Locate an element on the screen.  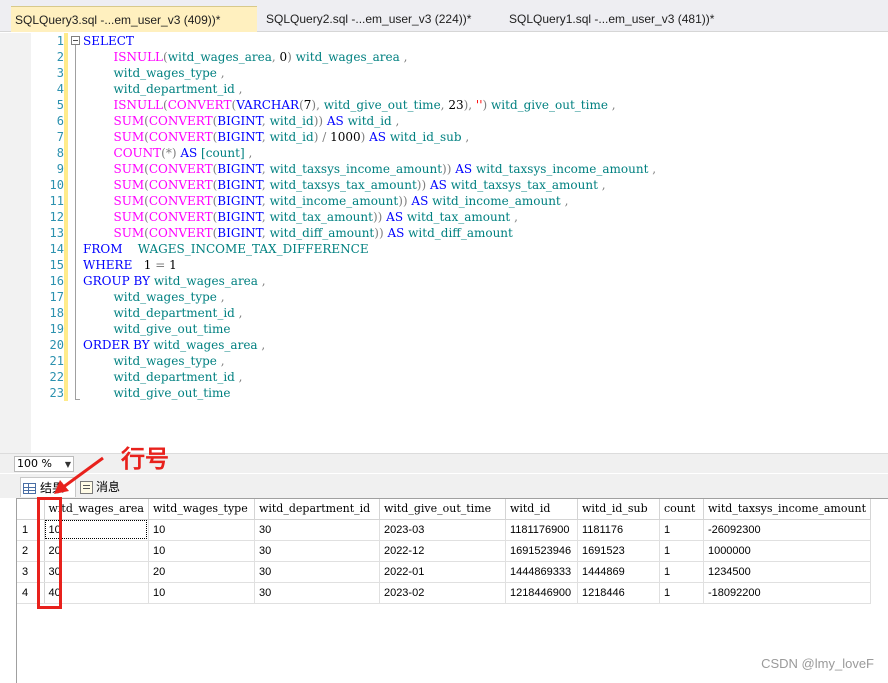
table-cell: 1691523946 is located at coordinates (541, 551).